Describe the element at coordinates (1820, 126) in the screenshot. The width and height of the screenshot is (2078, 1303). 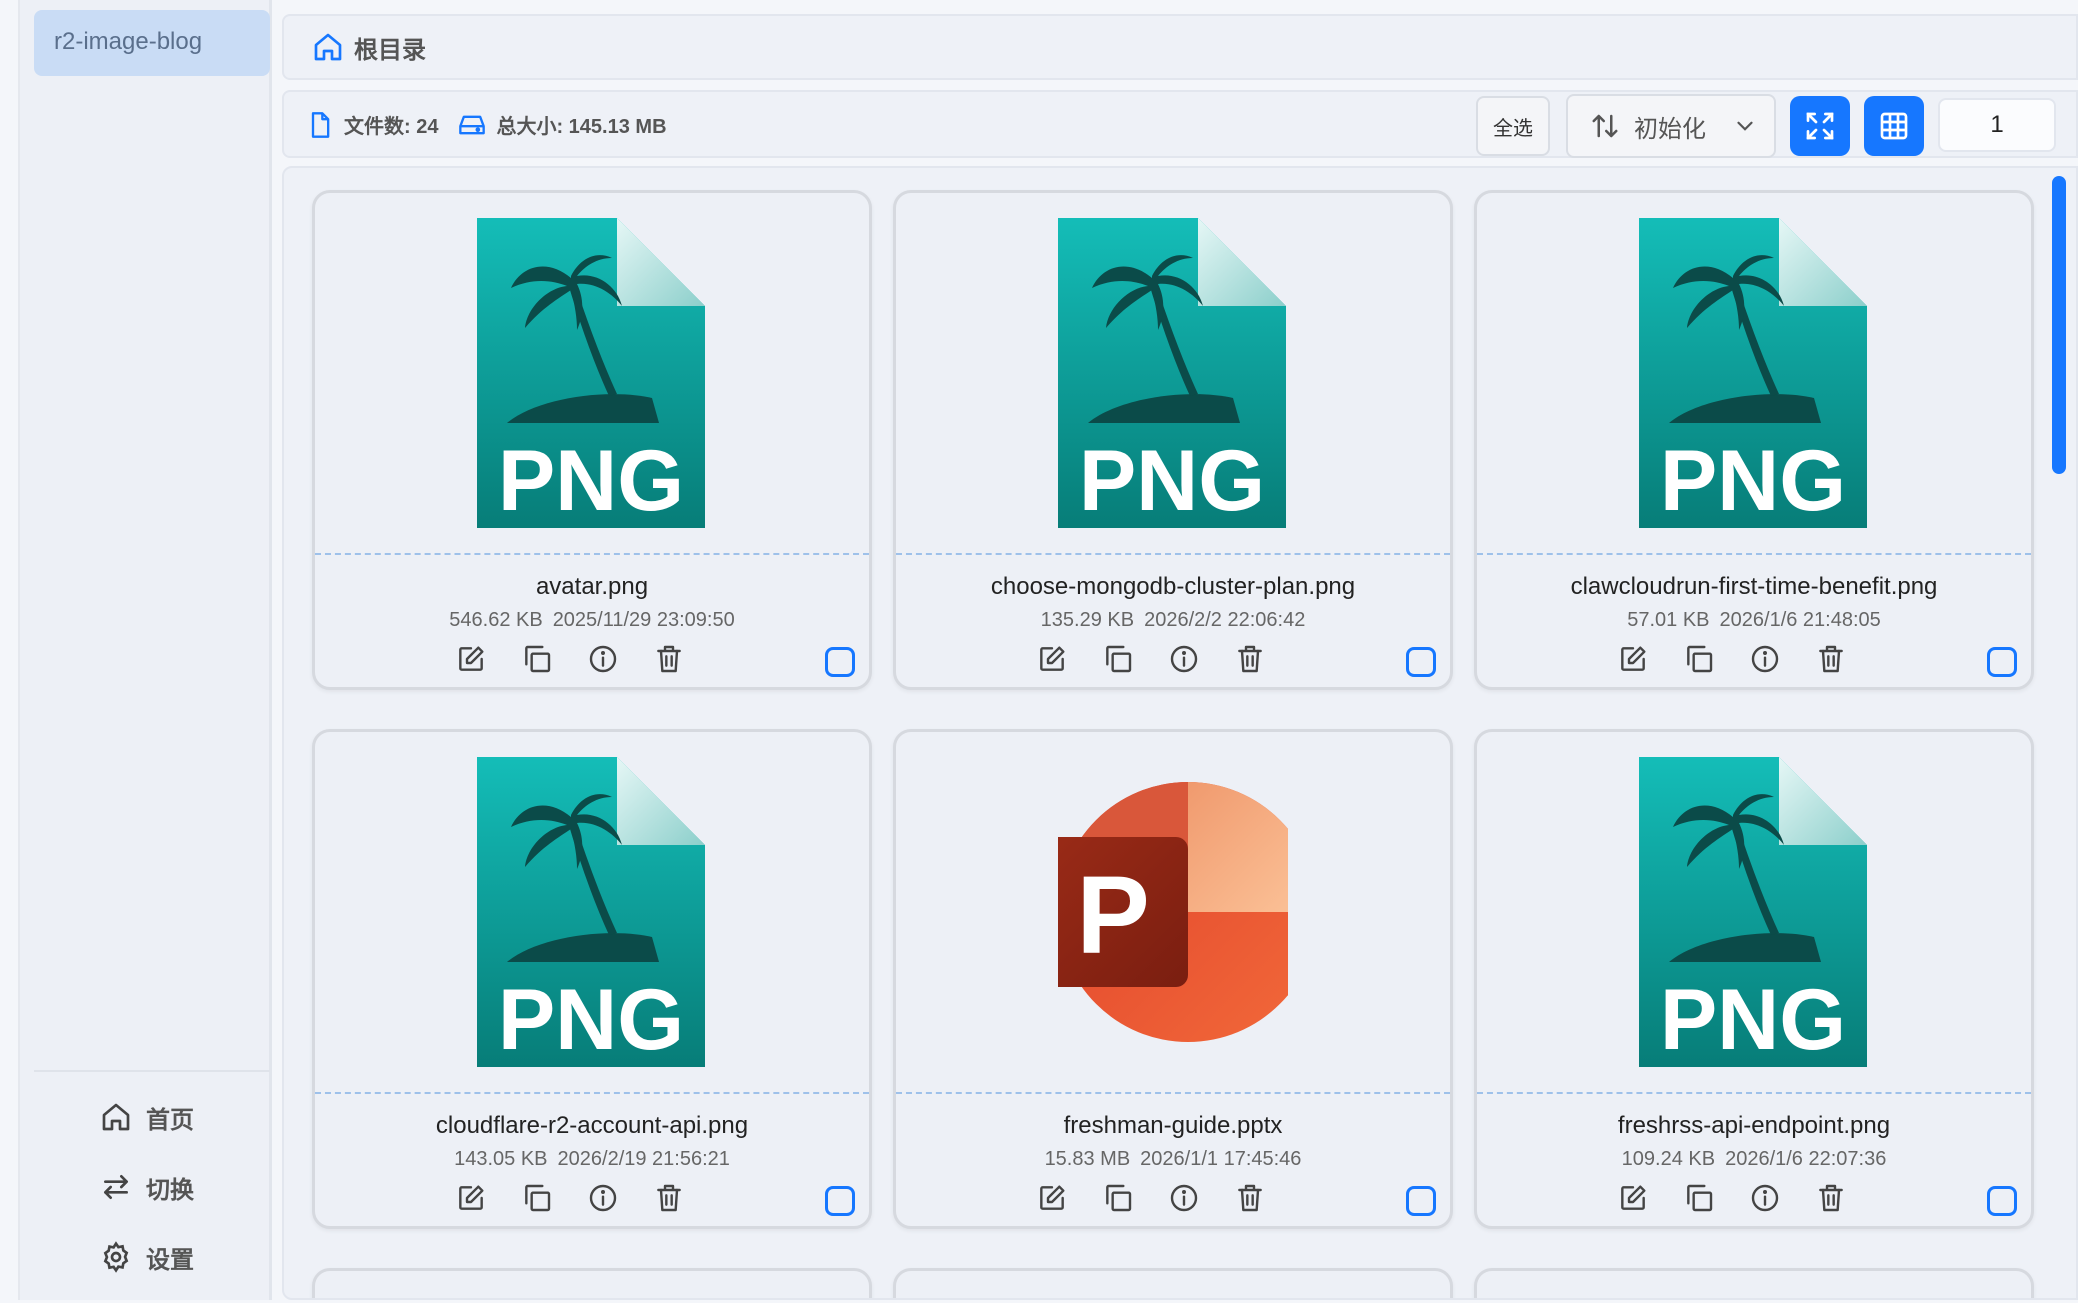
I see `fullscreen-button` at that location.